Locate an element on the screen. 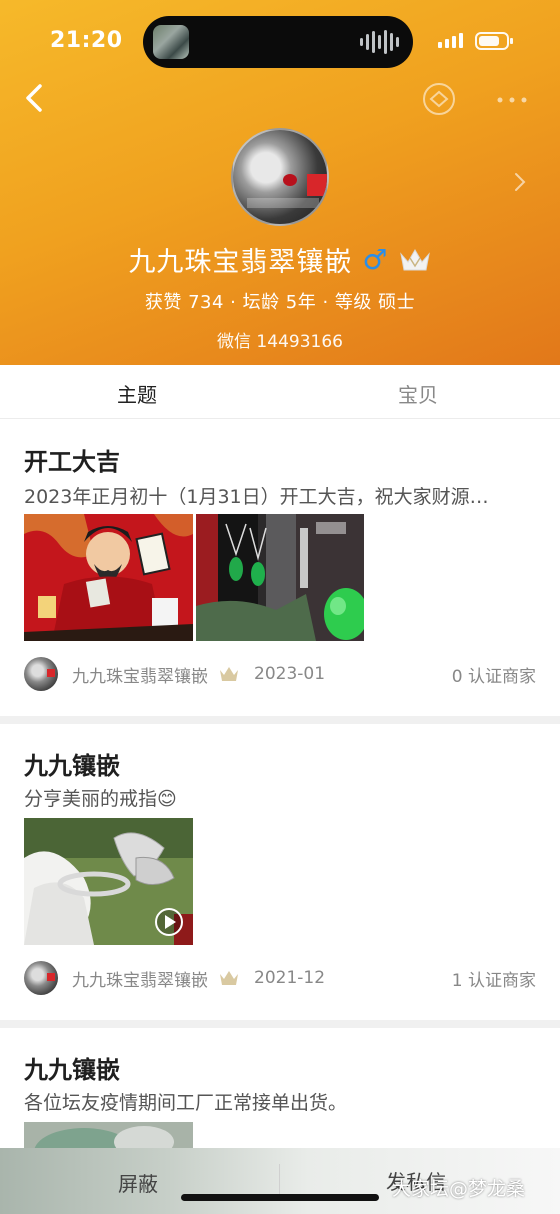 This screenshot has width=560, height=1214. post-description: 各位坛友疫情期间工厂正常接单出货。 is located at coordinates (186, 1103).